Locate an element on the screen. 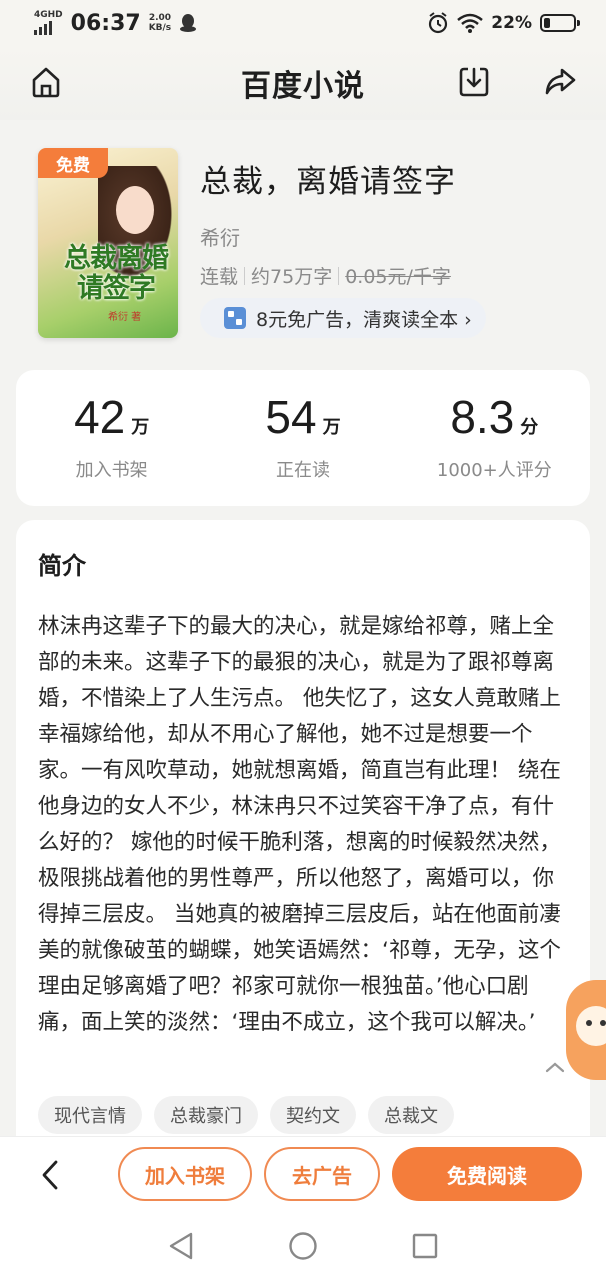  cover-title: 总裁离婚请签字 is located at coordinates (116, 273).